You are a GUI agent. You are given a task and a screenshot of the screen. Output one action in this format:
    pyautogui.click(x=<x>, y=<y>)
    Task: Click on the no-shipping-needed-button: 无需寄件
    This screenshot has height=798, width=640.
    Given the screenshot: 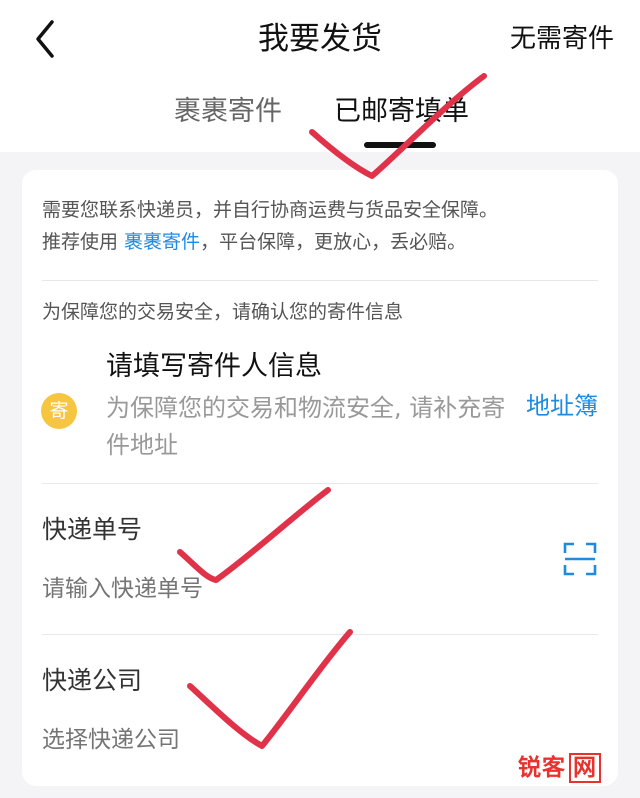 What is the action you would take?
    pyautogui.click(x=562, y=39)
    